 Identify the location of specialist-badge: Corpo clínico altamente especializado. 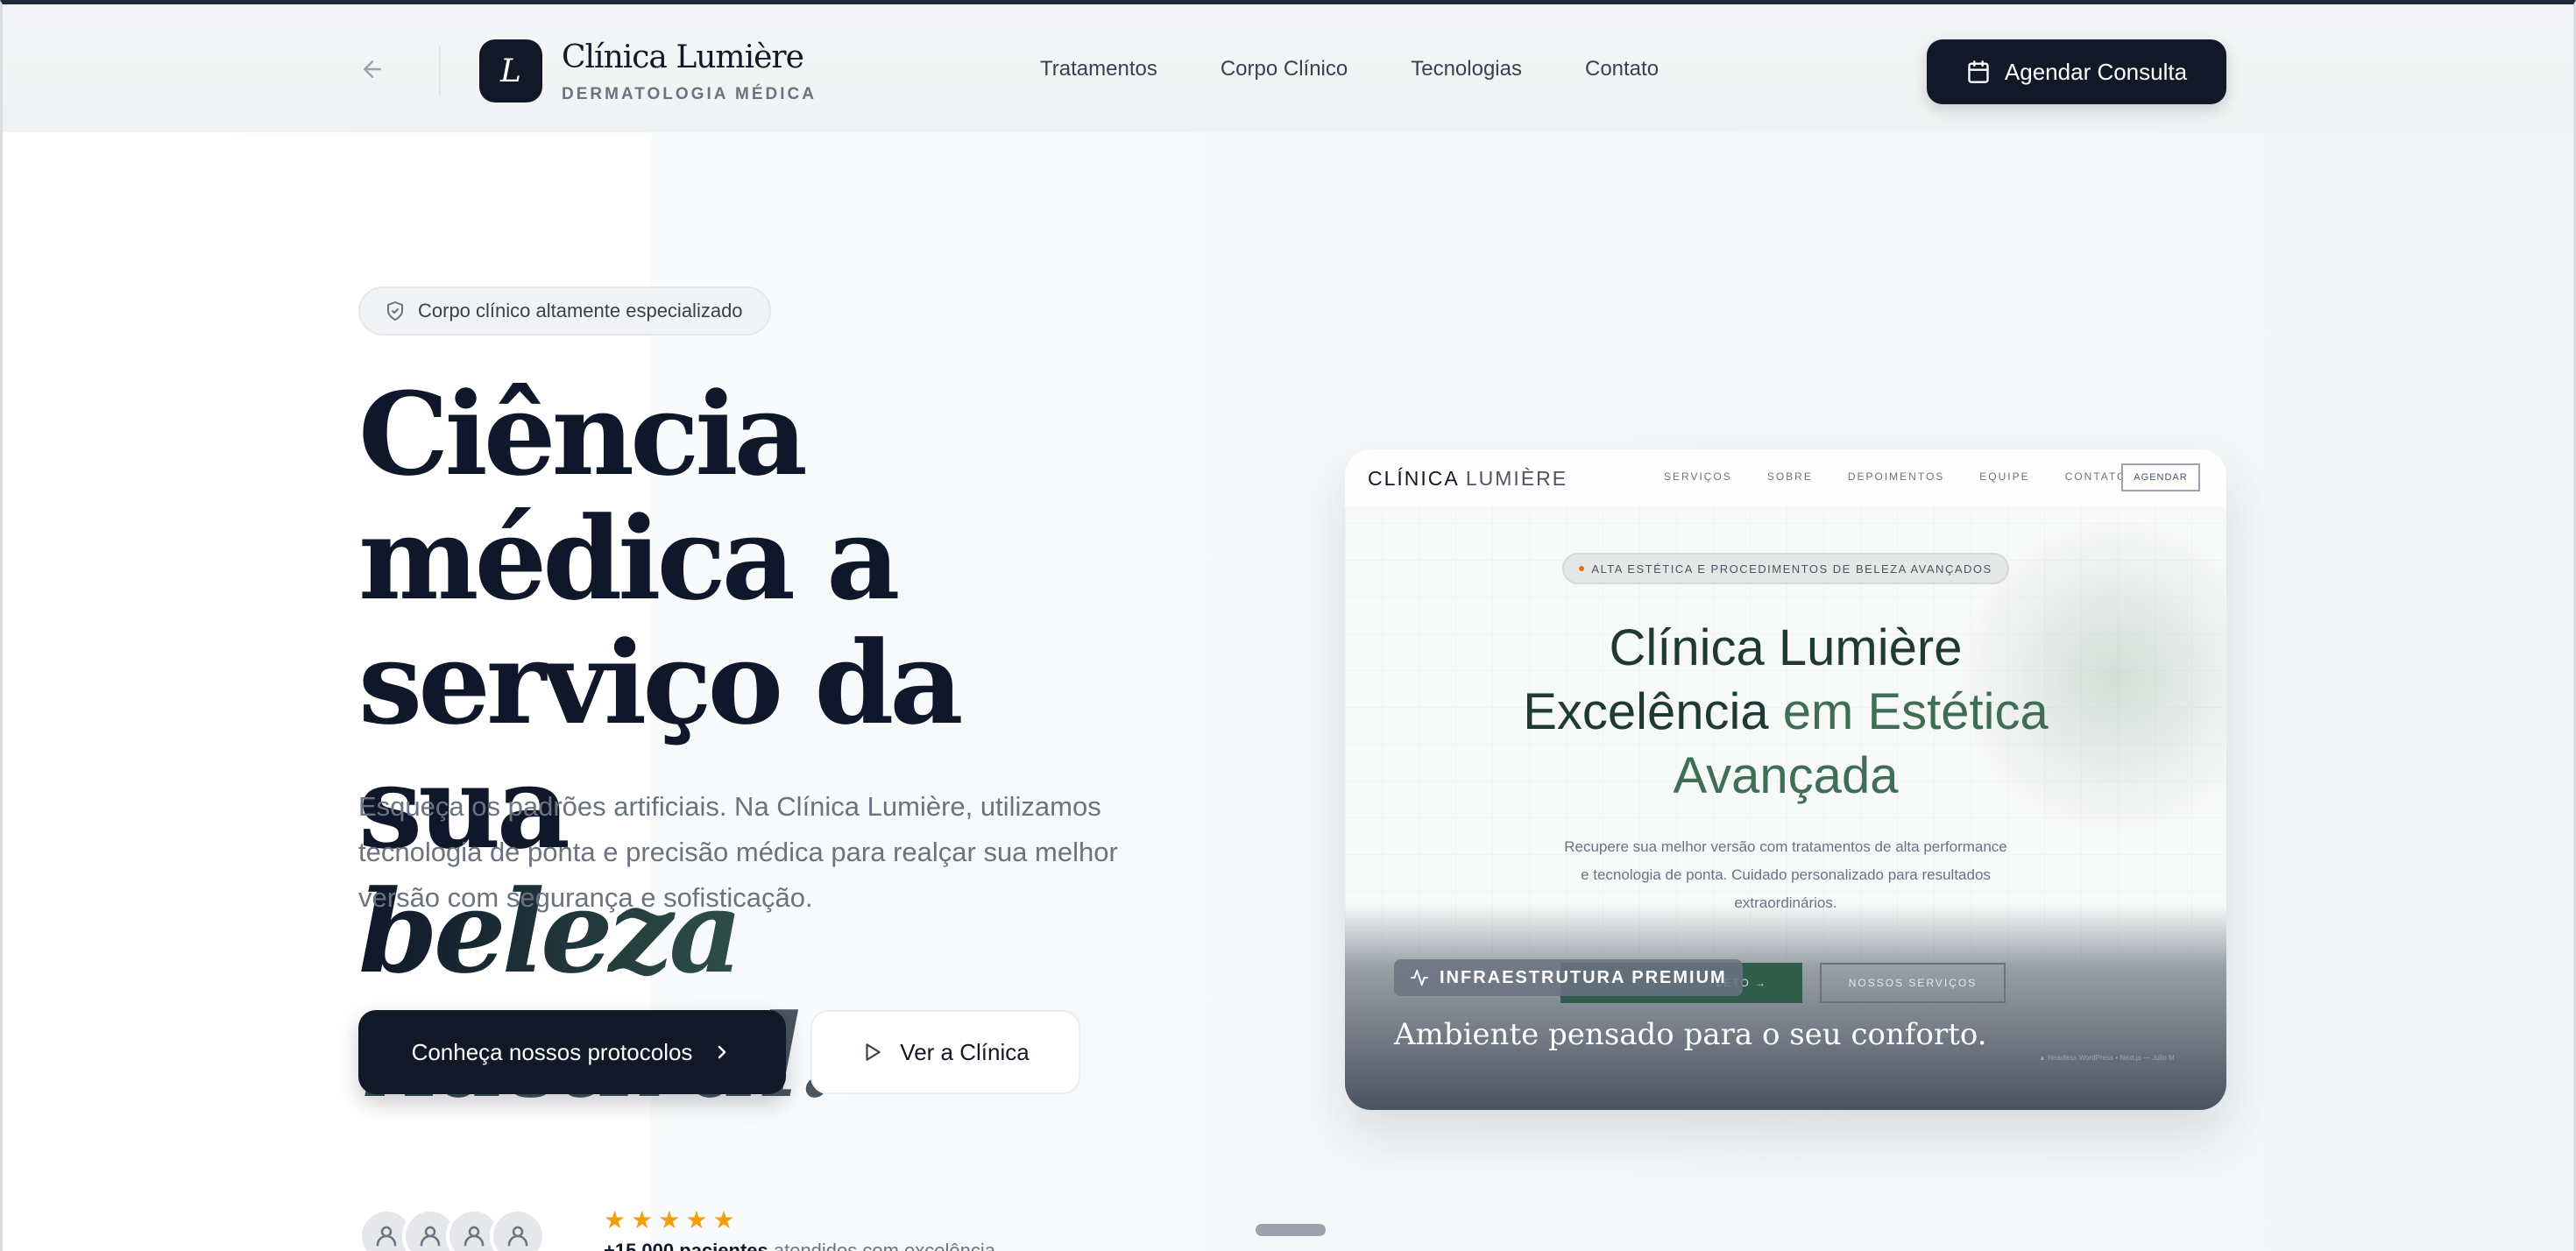
(564, 311).